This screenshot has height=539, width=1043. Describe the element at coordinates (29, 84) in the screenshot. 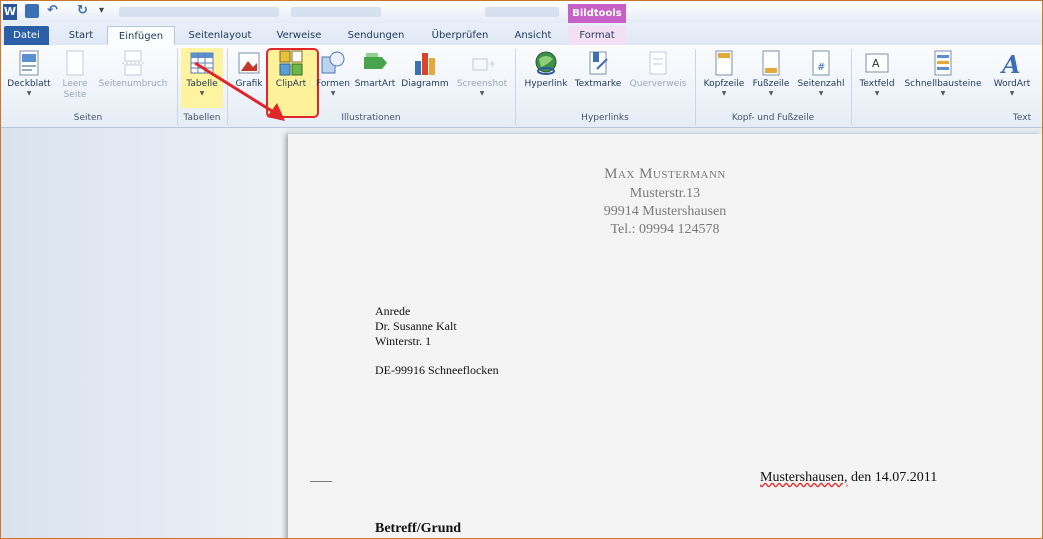

I see `deckblatt-label: Deckblatt` at that location.